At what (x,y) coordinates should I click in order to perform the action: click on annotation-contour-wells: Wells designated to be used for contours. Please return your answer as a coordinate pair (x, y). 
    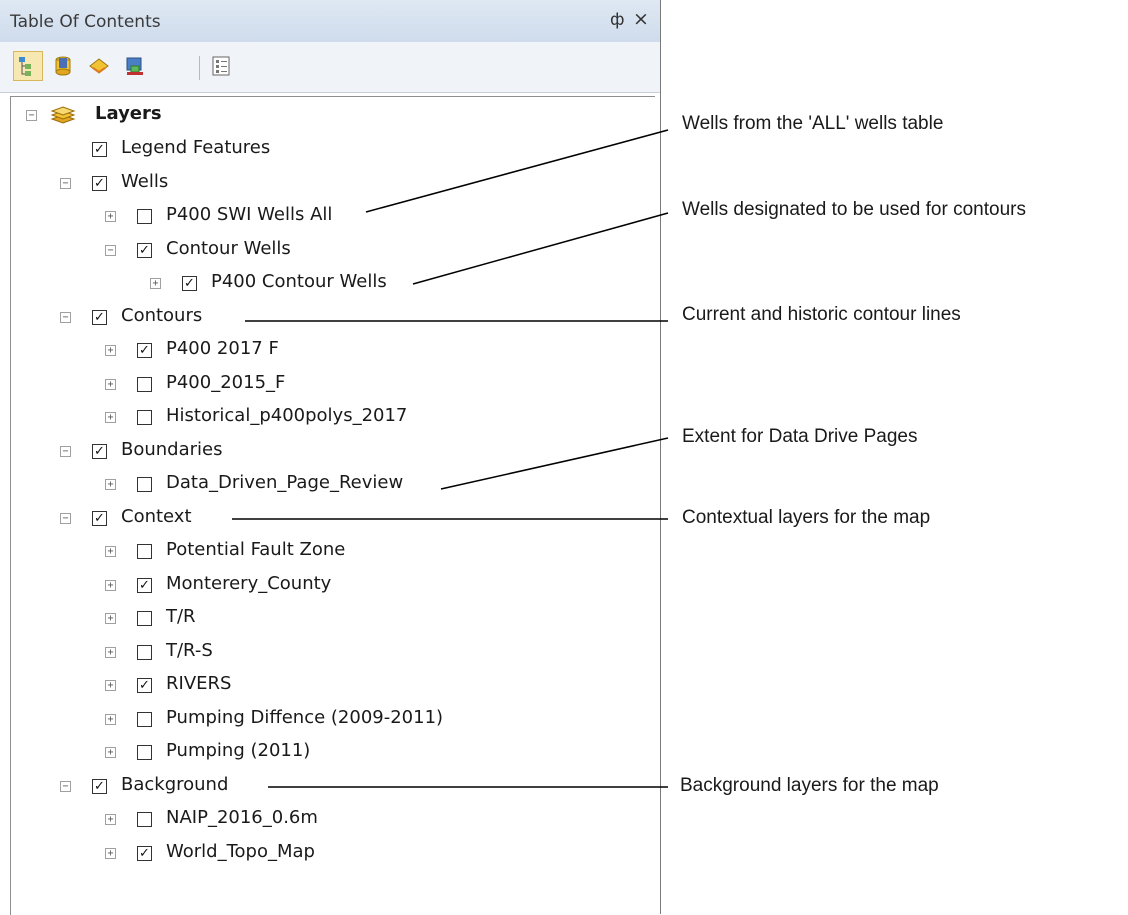
    Looking at the image, I should click on (854, 209).